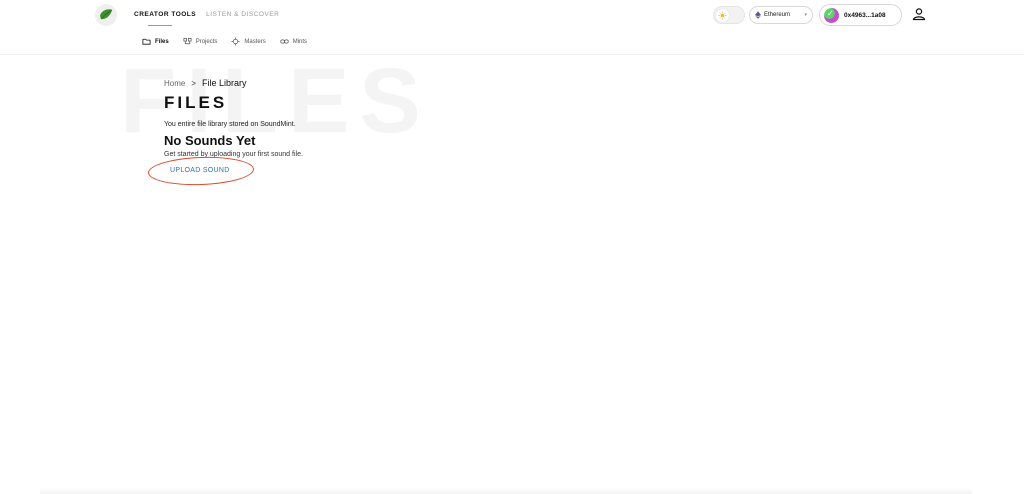  Describe the element at coordinates (300, 41) in the screenshot. I see `tab-mints-label: Mints` at that location.